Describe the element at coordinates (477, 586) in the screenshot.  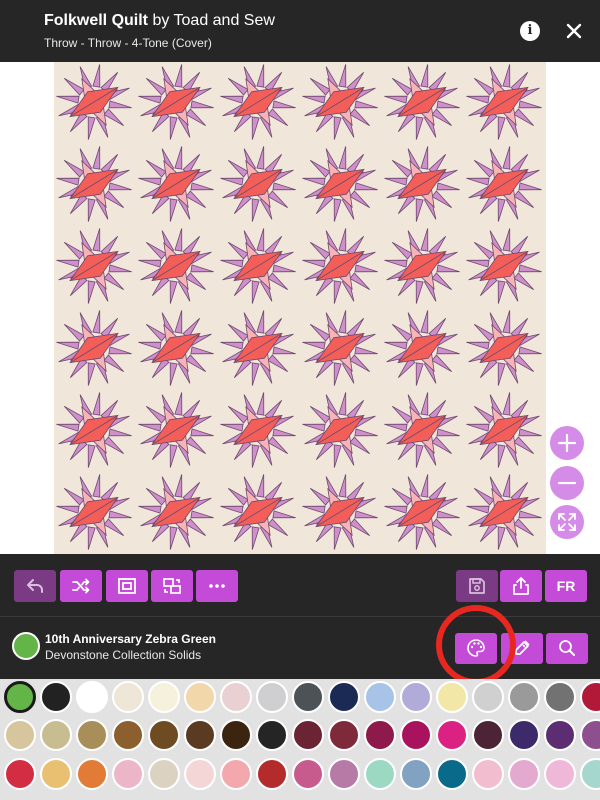
I see `save-button` at that location.